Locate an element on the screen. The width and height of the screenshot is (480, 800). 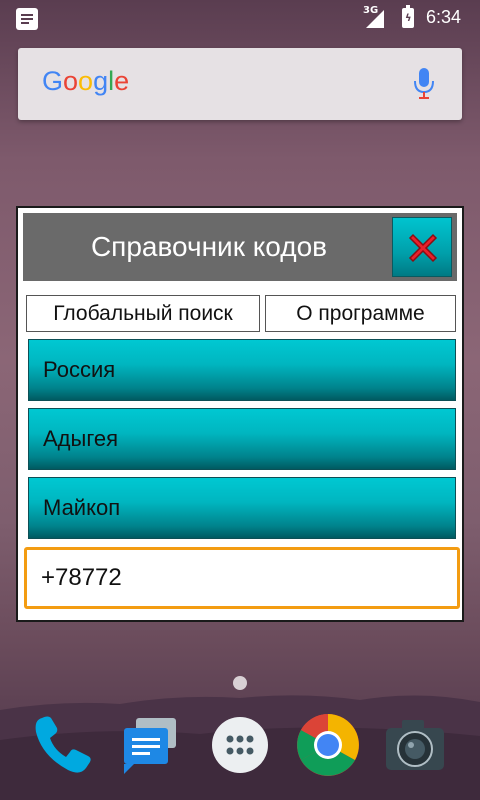
google-logo-letter: G is located at coordinates (53, 81).